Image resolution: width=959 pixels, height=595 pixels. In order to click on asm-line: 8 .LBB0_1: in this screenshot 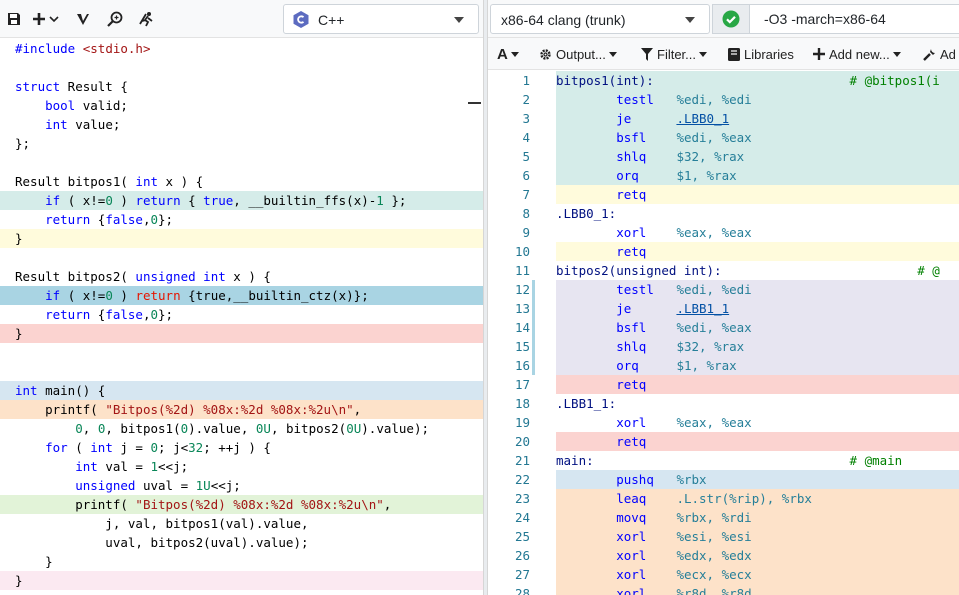, I will do `click(723, 213)`.